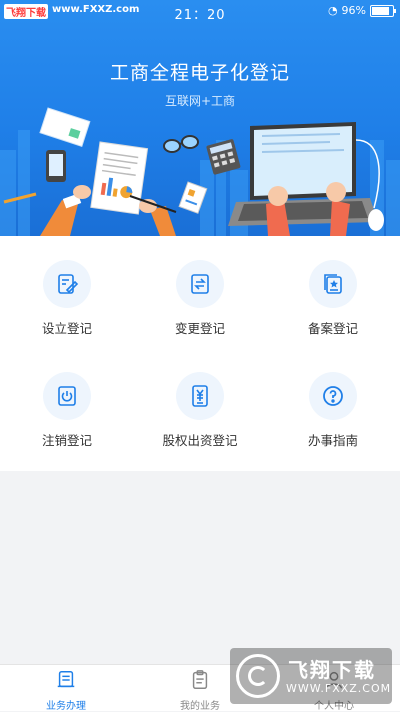 The height and width of the screenshot is (712, 400). I want to click on status-bar: 飞翔下载 www.FXXZ.com 21：20 ◔ 96%, so click(200, 11).